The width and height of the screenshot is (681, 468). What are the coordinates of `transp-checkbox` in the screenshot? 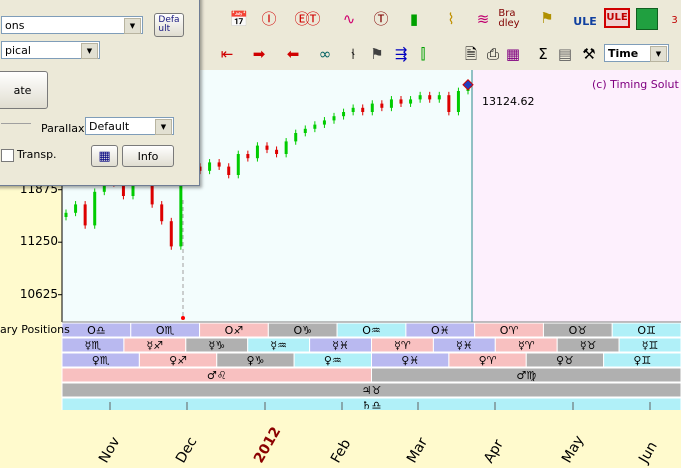 It's located at (7, 155).